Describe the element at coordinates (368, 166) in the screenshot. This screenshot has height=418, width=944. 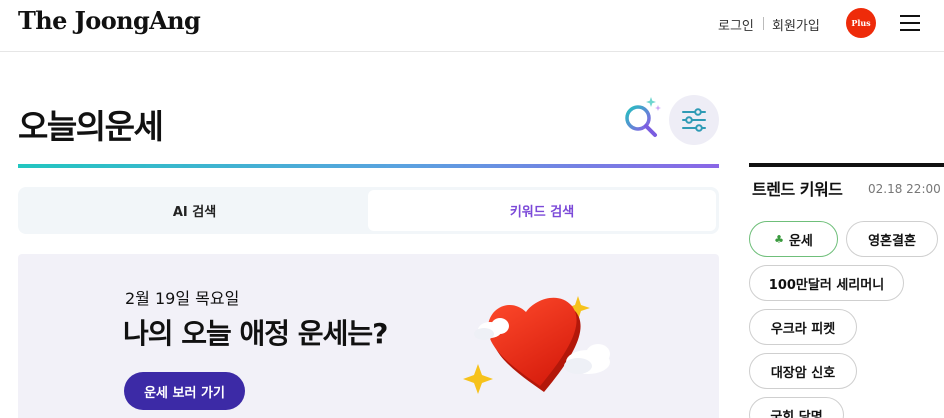
I see `title-underline-gradient` at that location.